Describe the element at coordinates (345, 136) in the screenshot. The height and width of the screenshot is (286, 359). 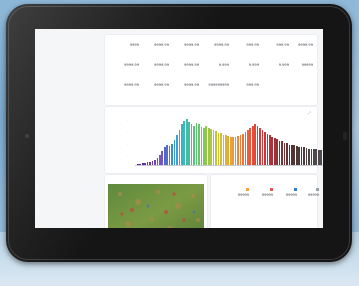
I see `home-button` at that location.